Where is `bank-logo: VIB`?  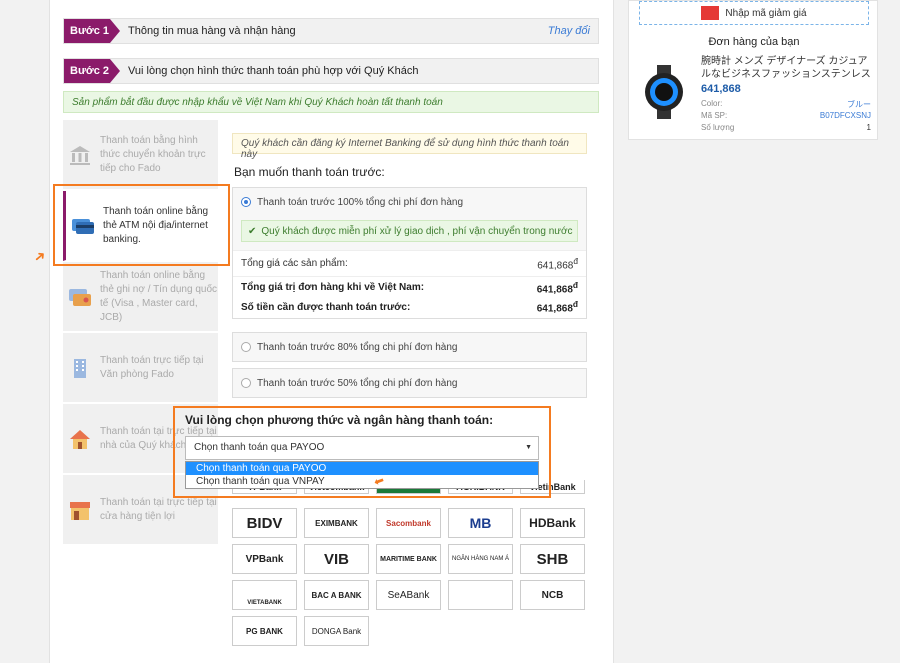 bank-logo: VIB is located at coordinates (336, 559).